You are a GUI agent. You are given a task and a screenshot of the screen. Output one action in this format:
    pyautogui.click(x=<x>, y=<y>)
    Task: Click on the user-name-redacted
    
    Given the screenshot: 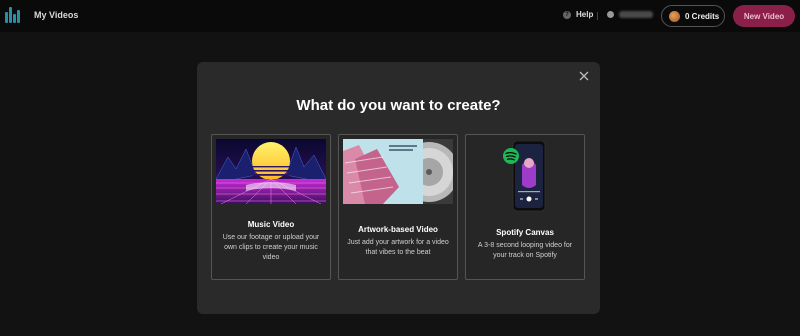 What is the action you would take?
    pyautogui.click(x=636, y=14)
    